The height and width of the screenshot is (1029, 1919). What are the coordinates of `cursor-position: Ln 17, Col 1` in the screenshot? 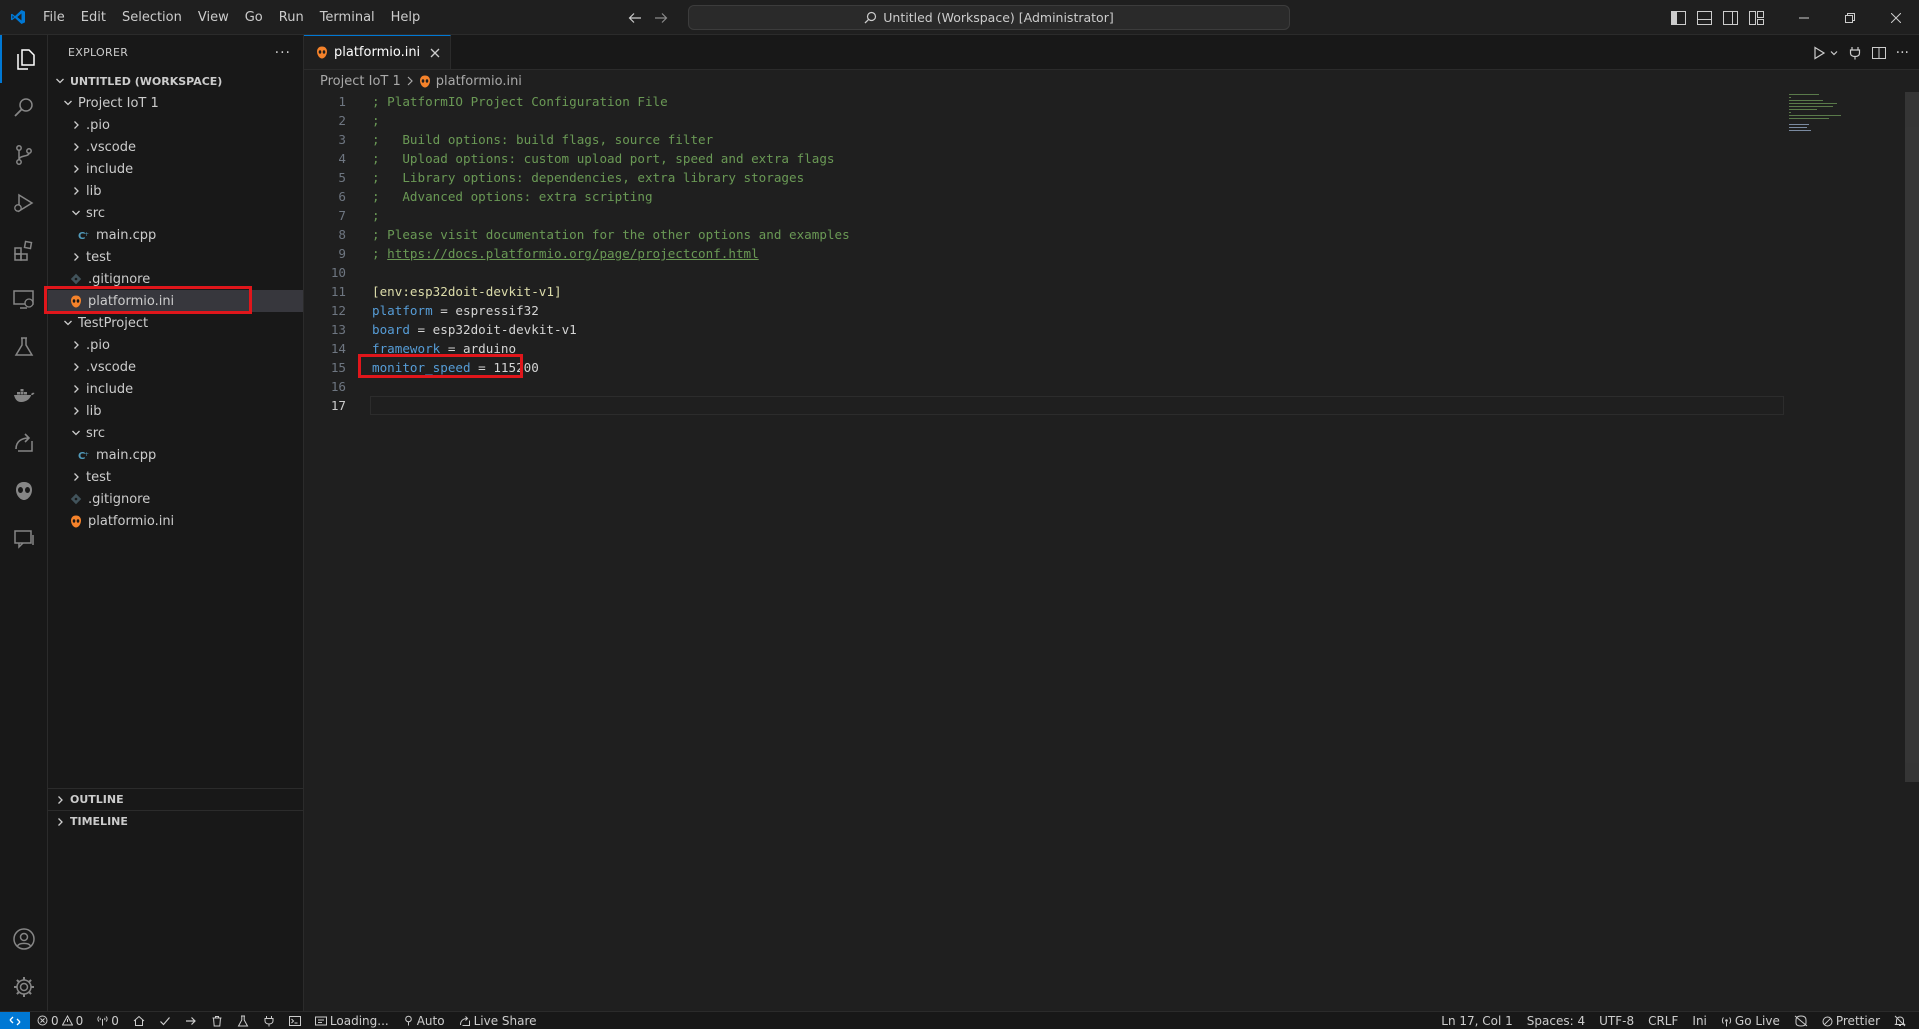 It's located at (1477, 1020).